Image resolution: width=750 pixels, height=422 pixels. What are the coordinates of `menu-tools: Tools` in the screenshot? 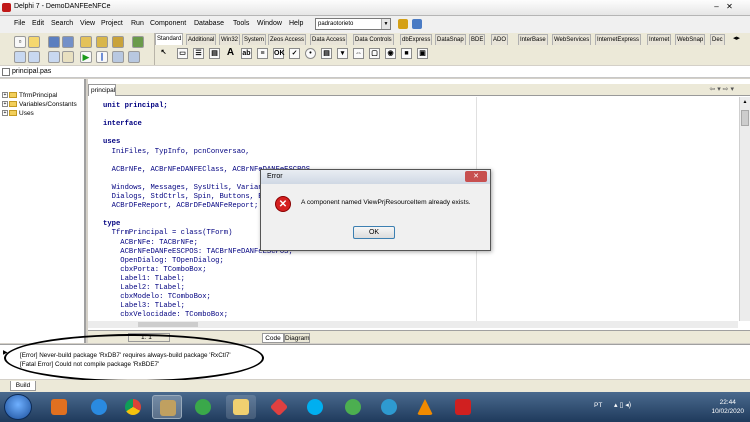 It's located at (241, 23).